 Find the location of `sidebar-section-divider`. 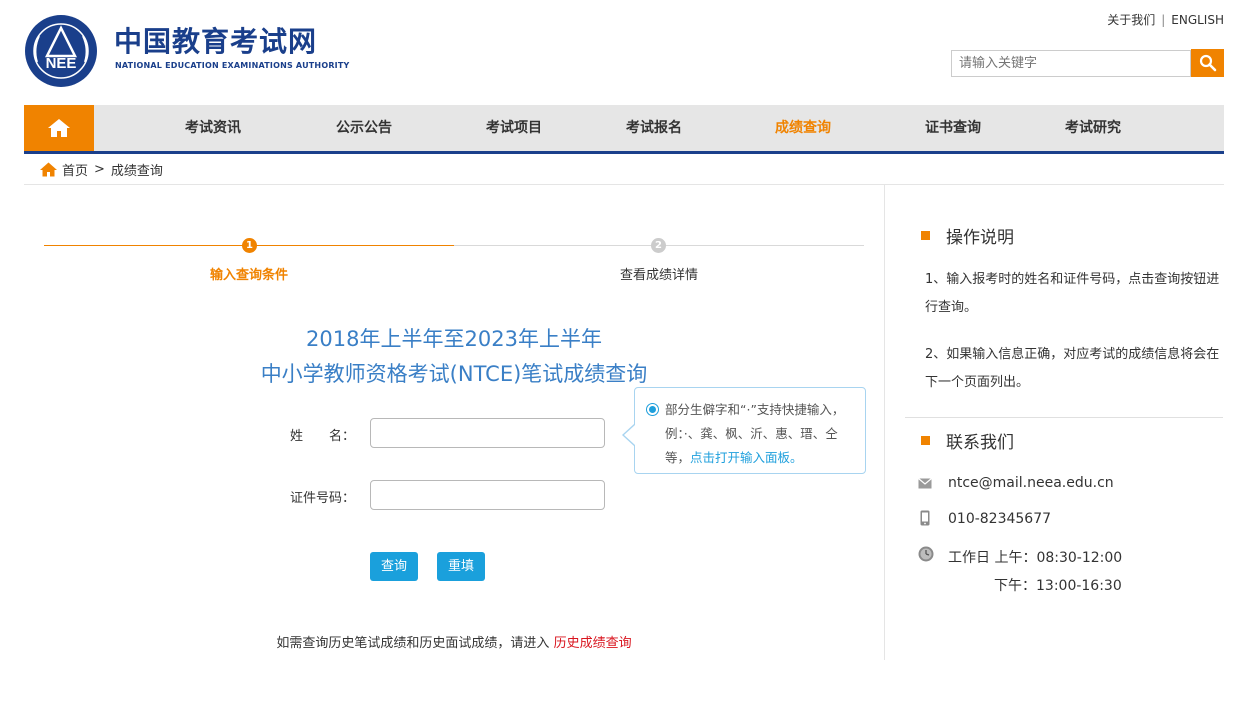

sidebar-section-divider is located at coordinates (1064, 417).